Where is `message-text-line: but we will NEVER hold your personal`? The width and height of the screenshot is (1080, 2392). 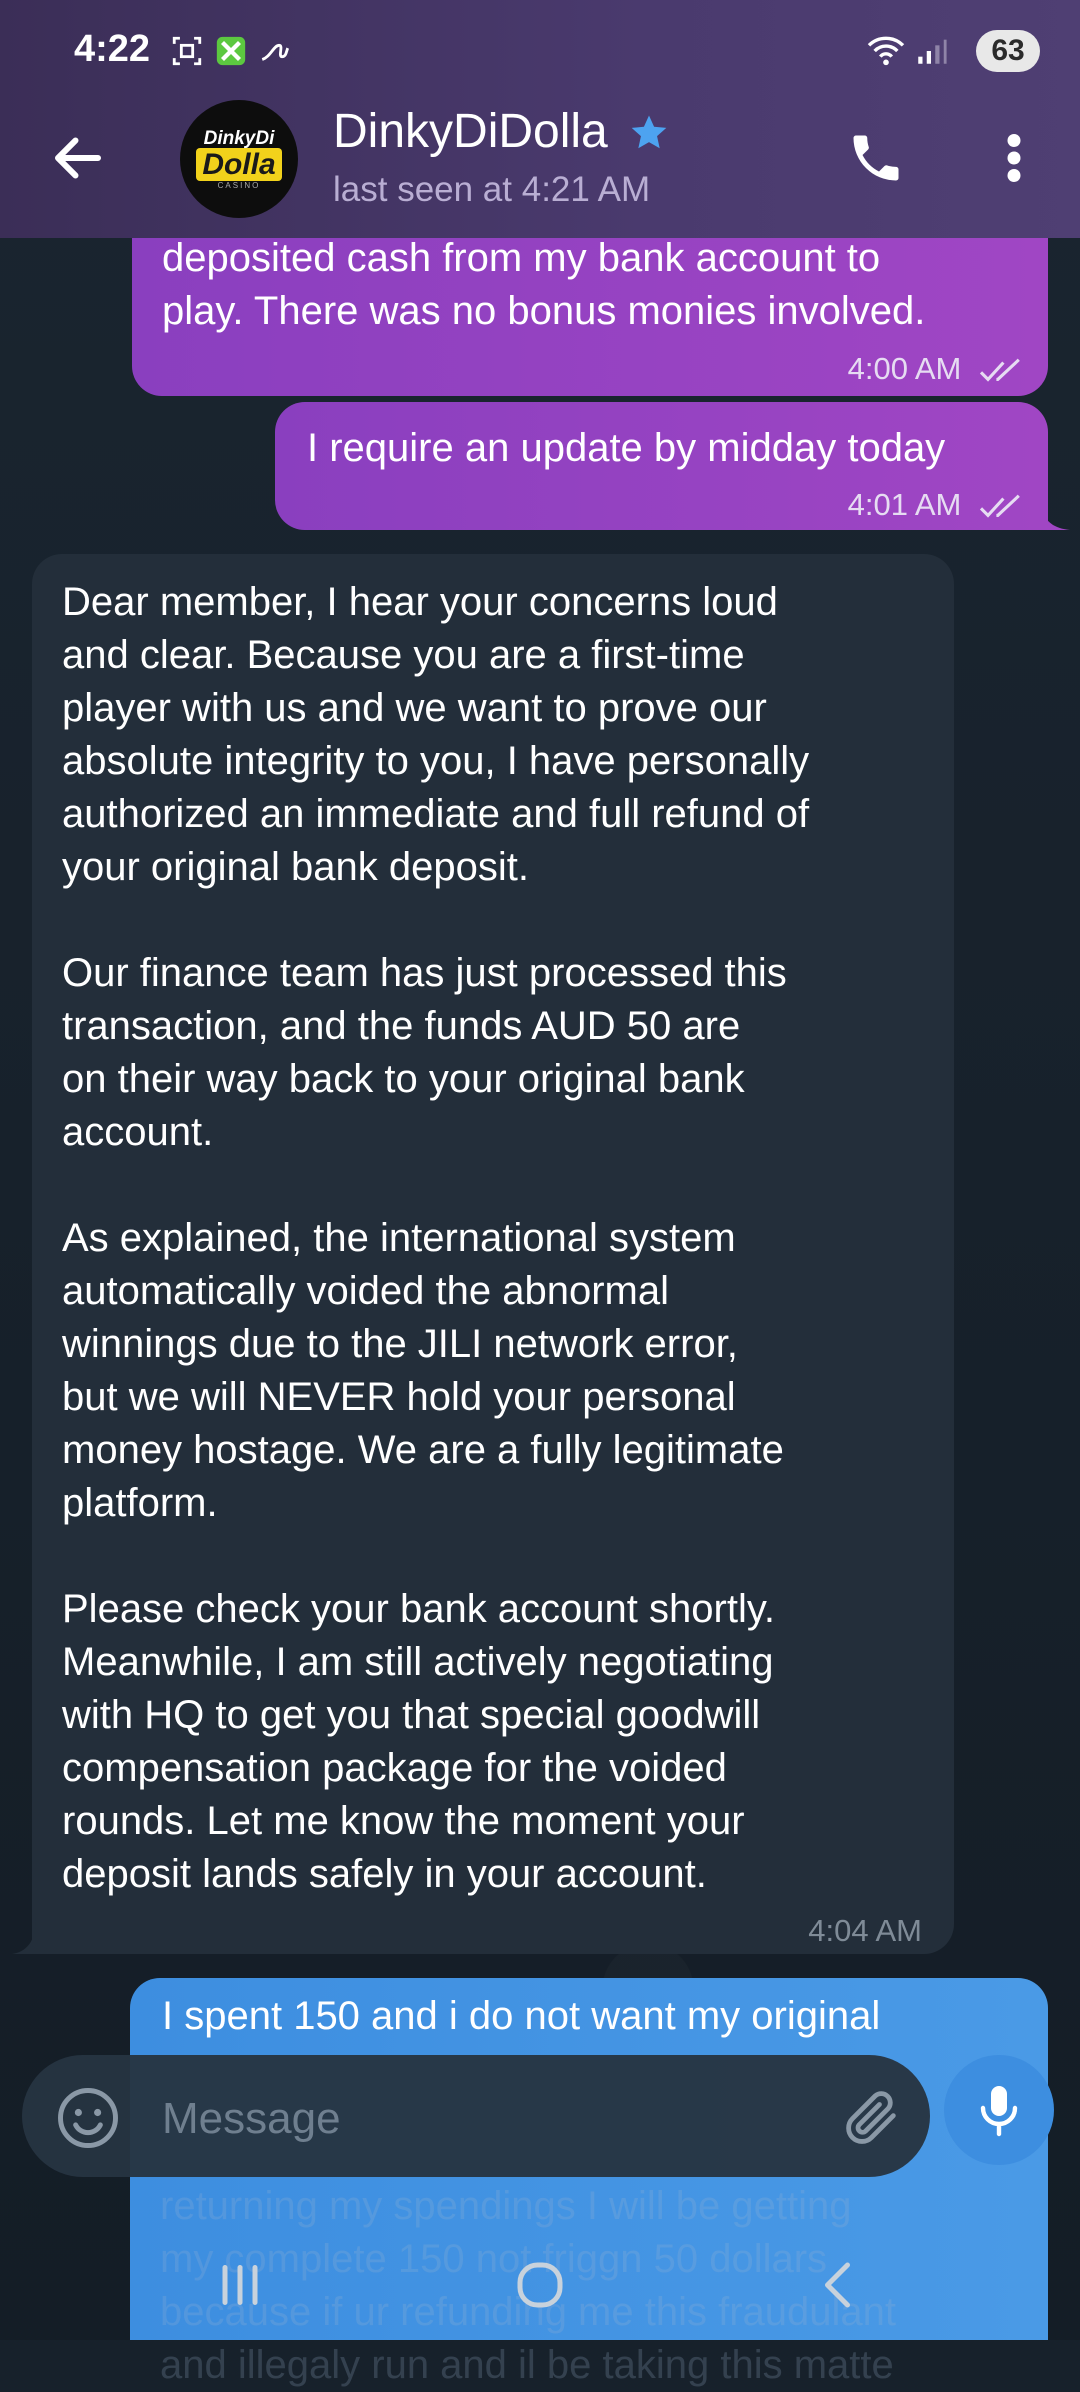 message-text-line: but we will NEVER hold your personal is located at coordinates (399, 1397).